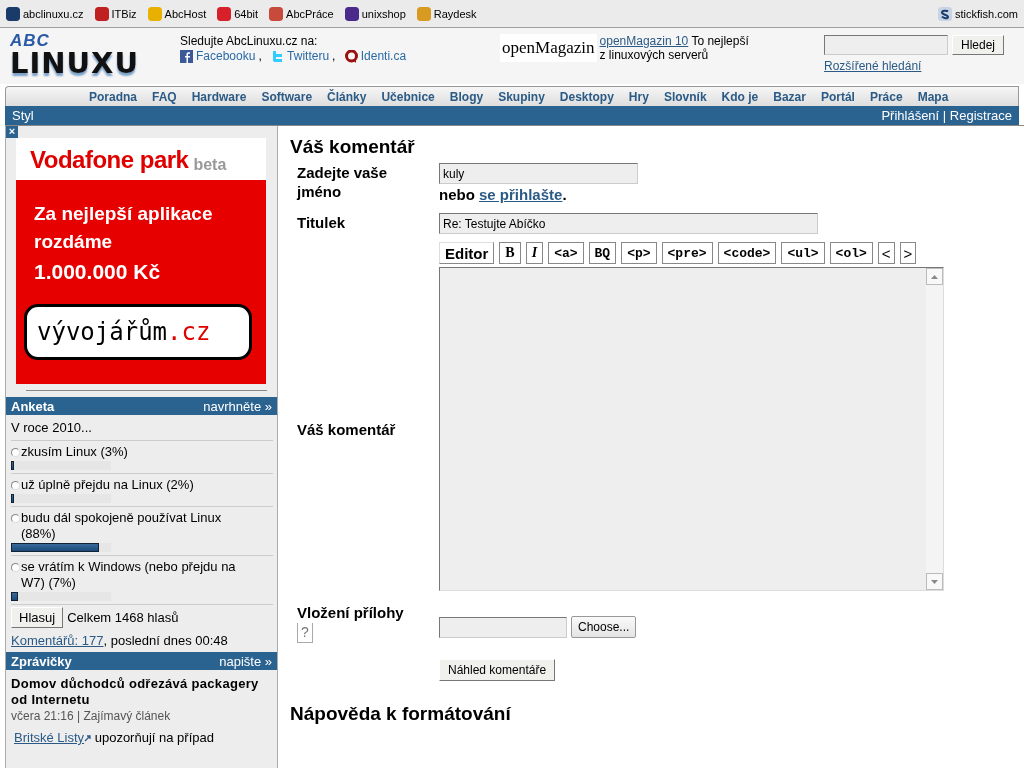 This screenshot has width=1024, height=768. I want to click on bookmark-link: ITBiz, so click(124, 13).